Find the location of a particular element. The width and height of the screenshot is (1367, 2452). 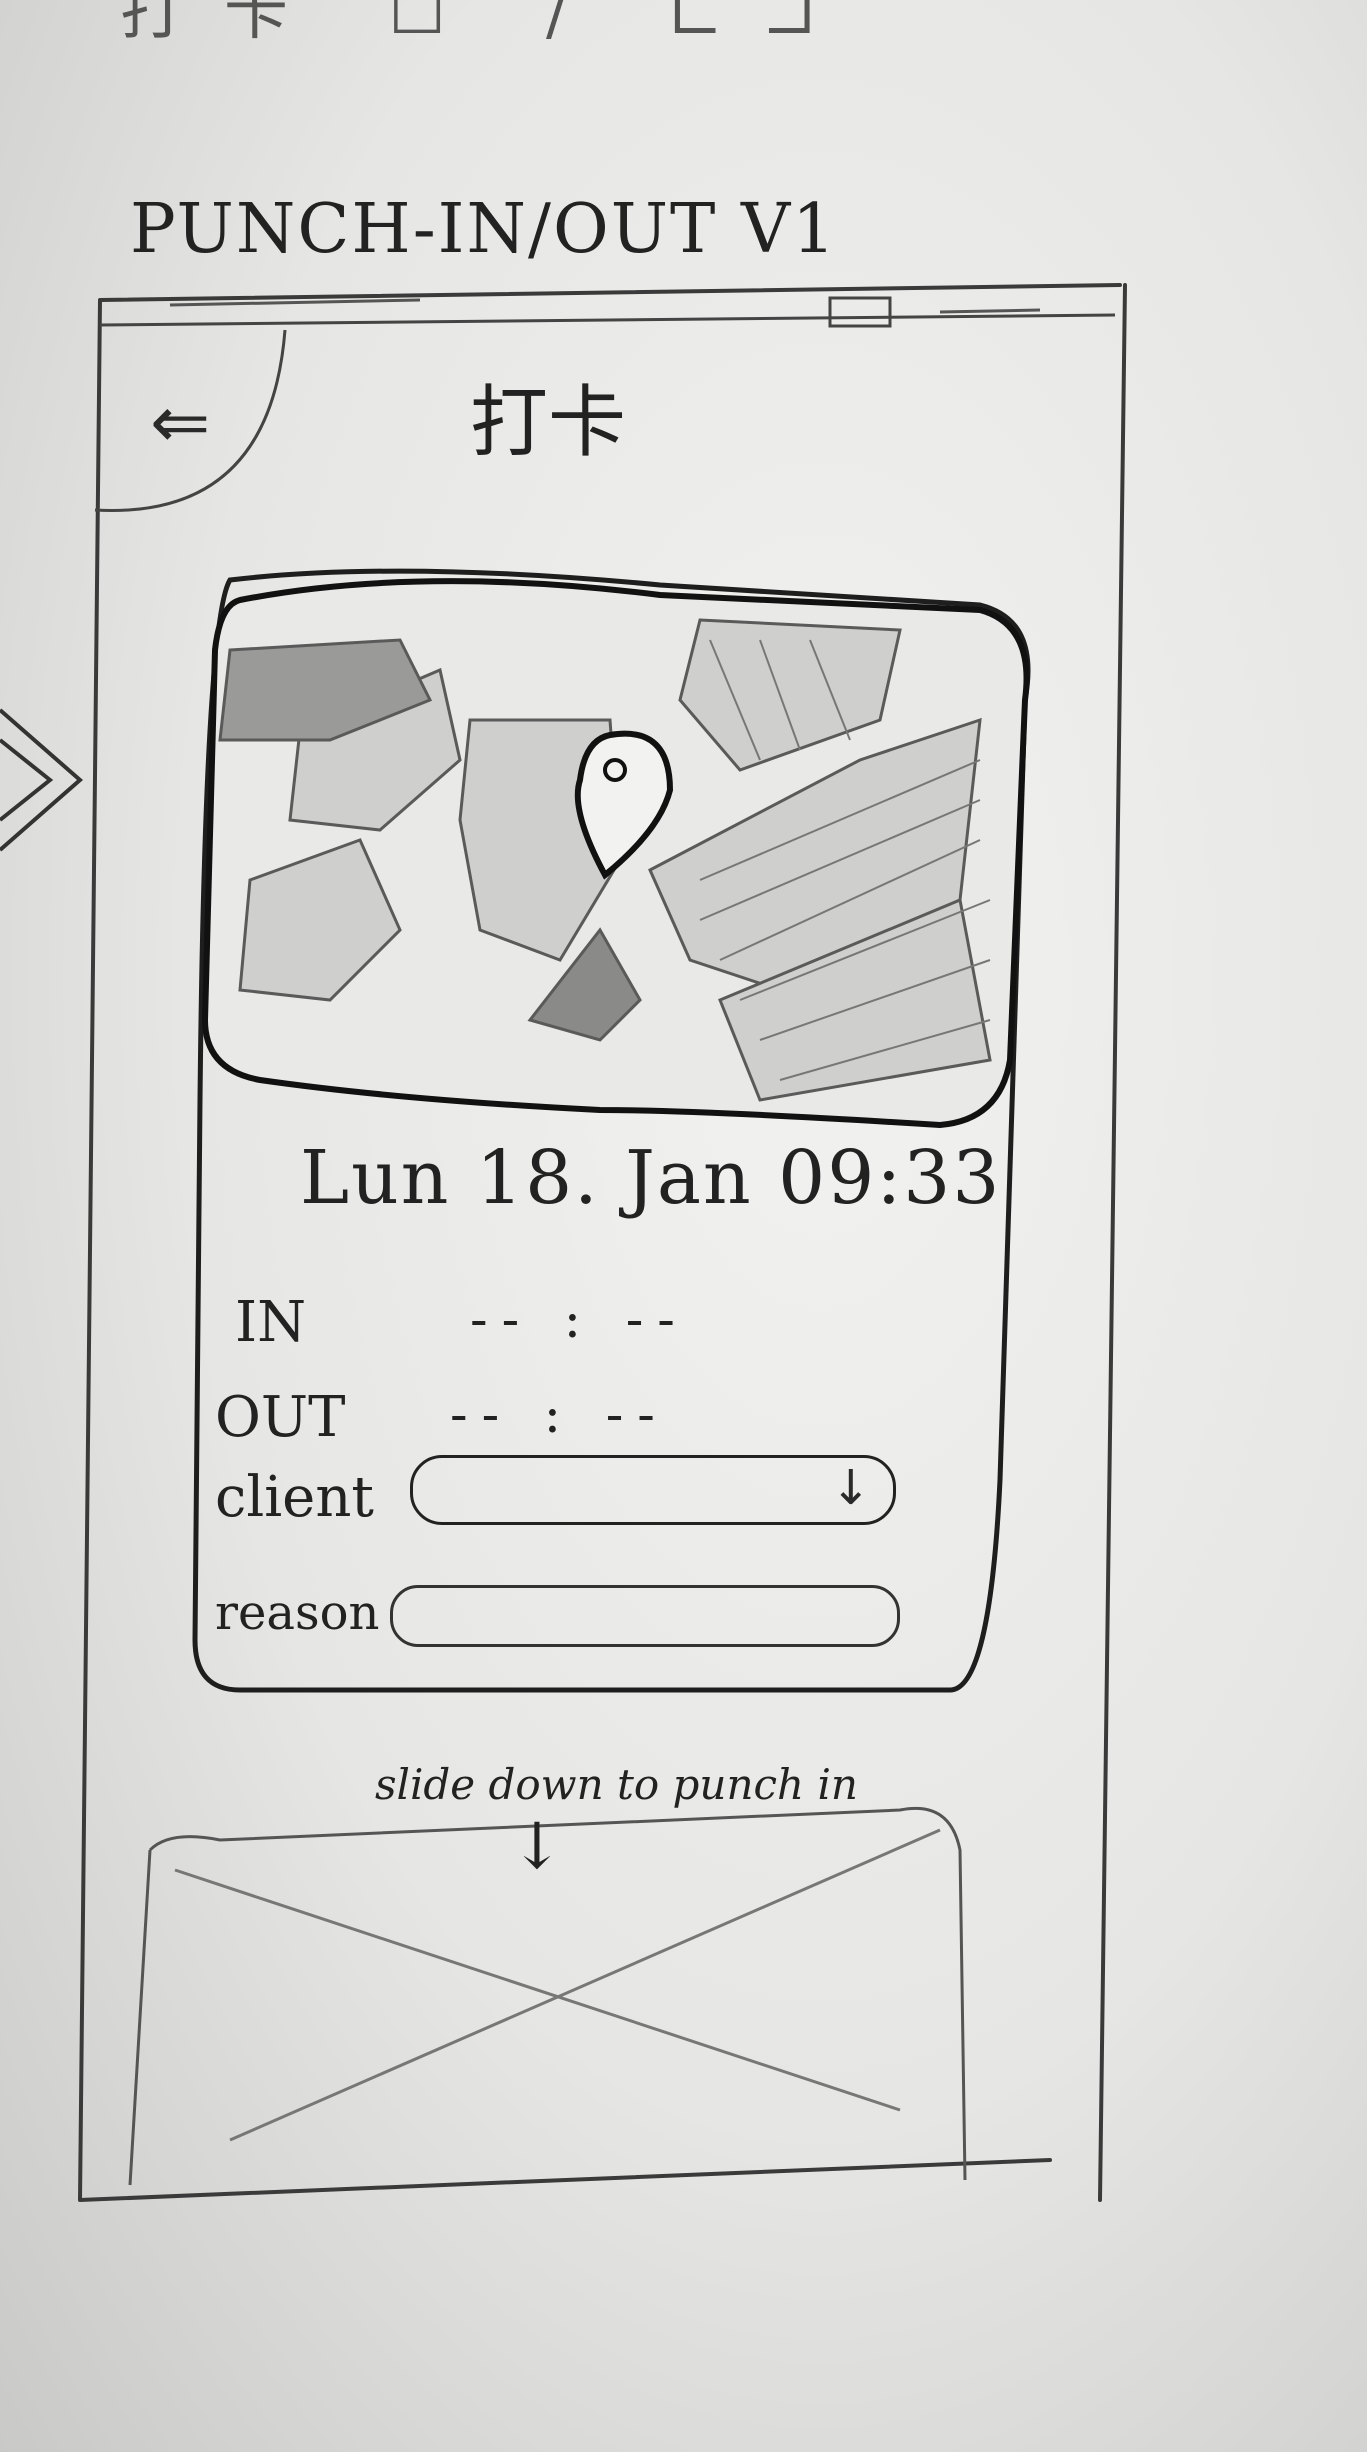

top-strip-text: 打卡 ☐ / ⊏⊐ is located at coordinates (488, 24).